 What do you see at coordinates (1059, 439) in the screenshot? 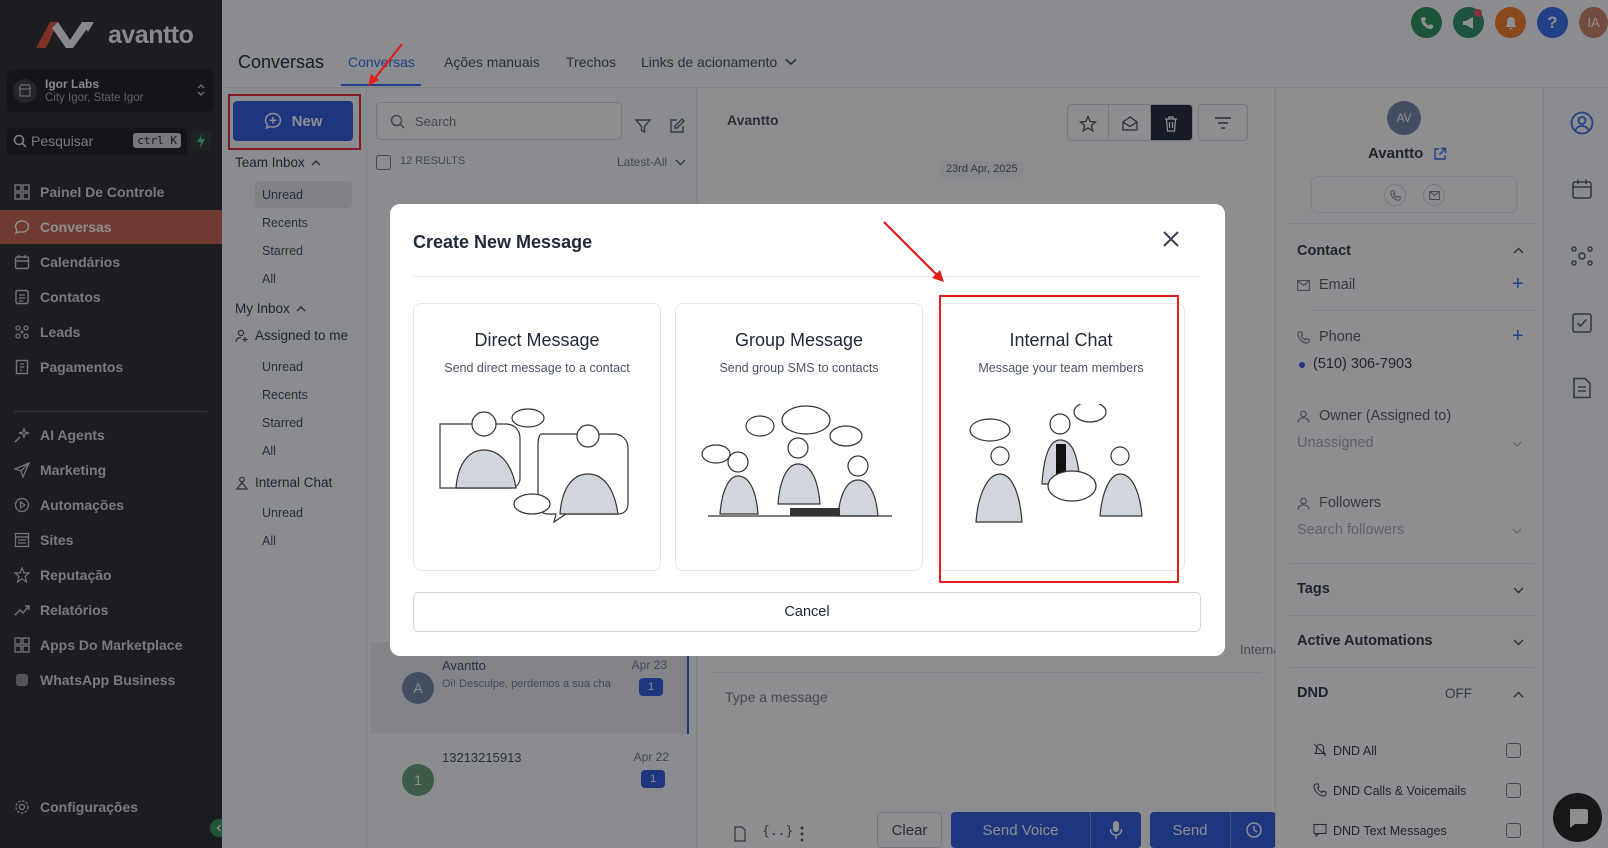
I see `annotation-highlight-internal-chat` at bounding box center [1059, 439].